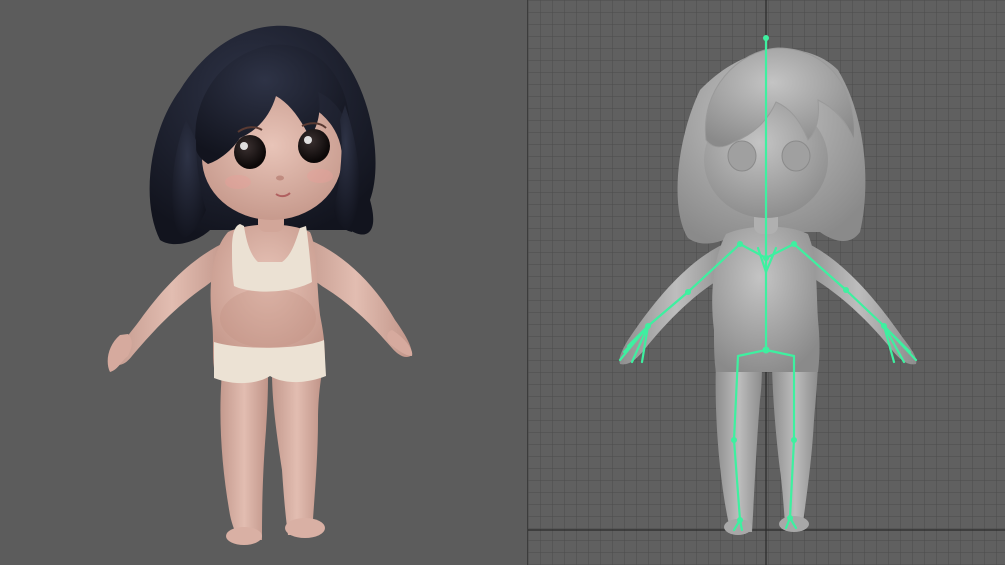 The height and width of the screenshot is (565, 1005). What do you see at coordinates (766, 258) in the screenshot?
I see `joint-neck` at bounding box center [766, 258].